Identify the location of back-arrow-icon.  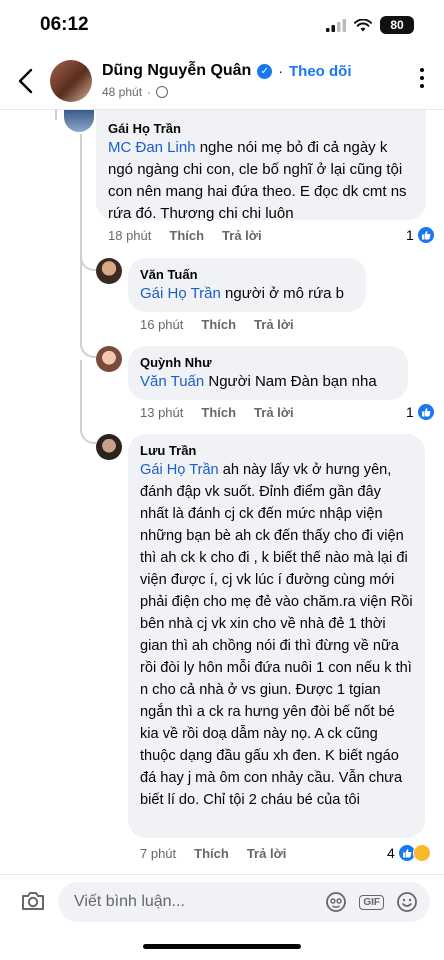
(26, 81).